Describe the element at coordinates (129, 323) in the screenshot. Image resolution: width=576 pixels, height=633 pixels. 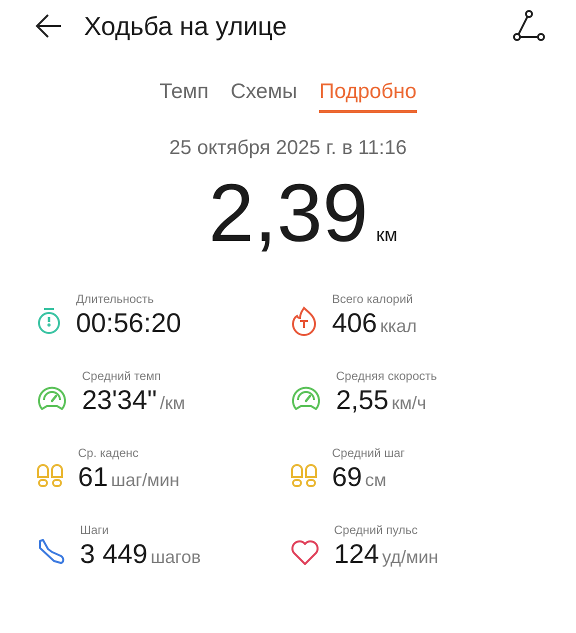
I see `stat-value: 00:56:20` at that location.